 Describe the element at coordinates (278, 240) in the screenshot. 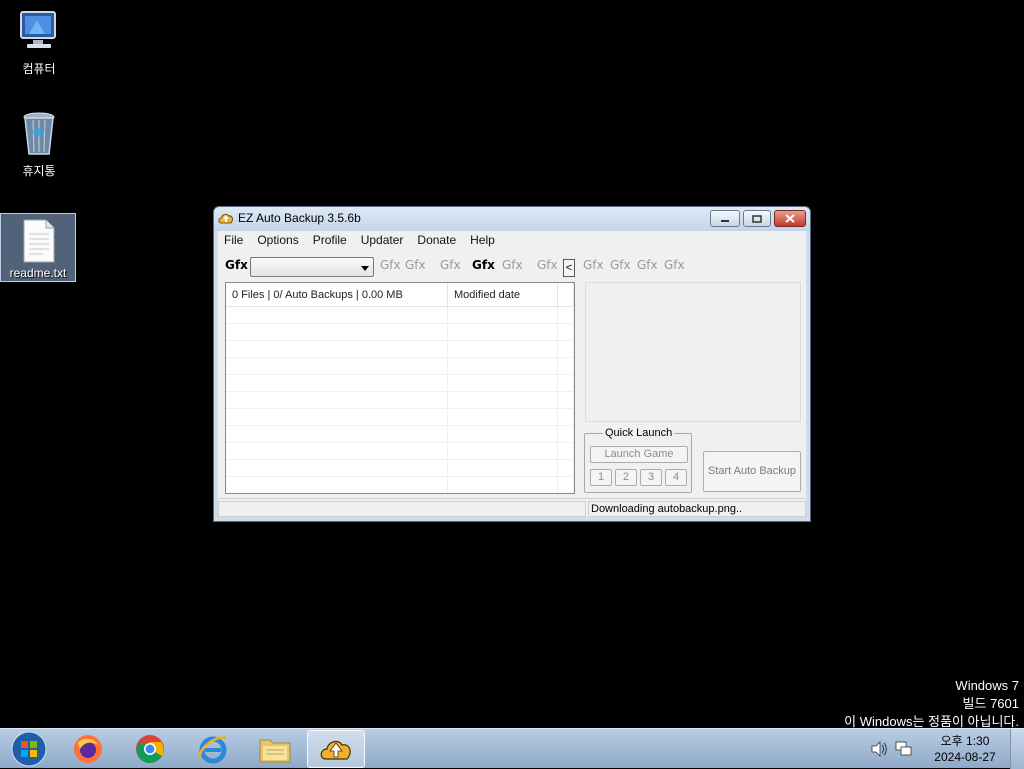

I see `menu-options: Options` at that location.